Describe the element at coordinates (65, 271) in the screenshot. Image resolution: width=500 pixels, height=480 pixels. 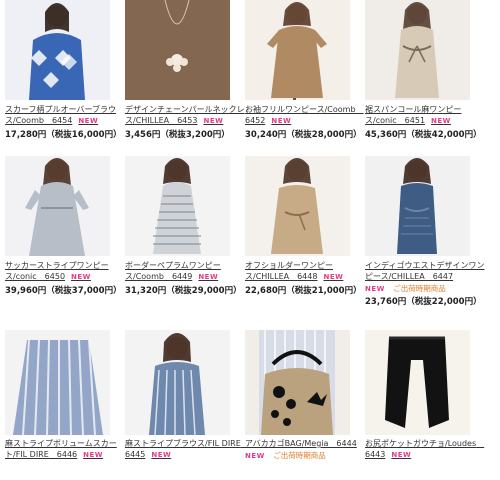
I see `product-name: サッカーストライプワンピース/conic 6450 NEW` at that location.